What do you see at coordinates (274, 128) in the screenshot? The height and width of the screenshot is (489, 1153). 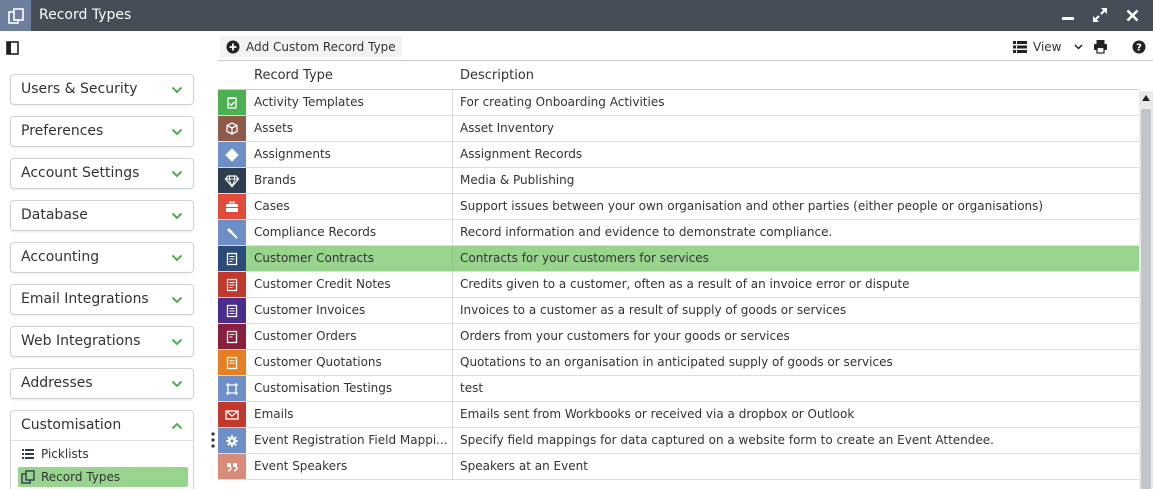 I see `record-type-name: Assets` at bounding box center [274, 128].